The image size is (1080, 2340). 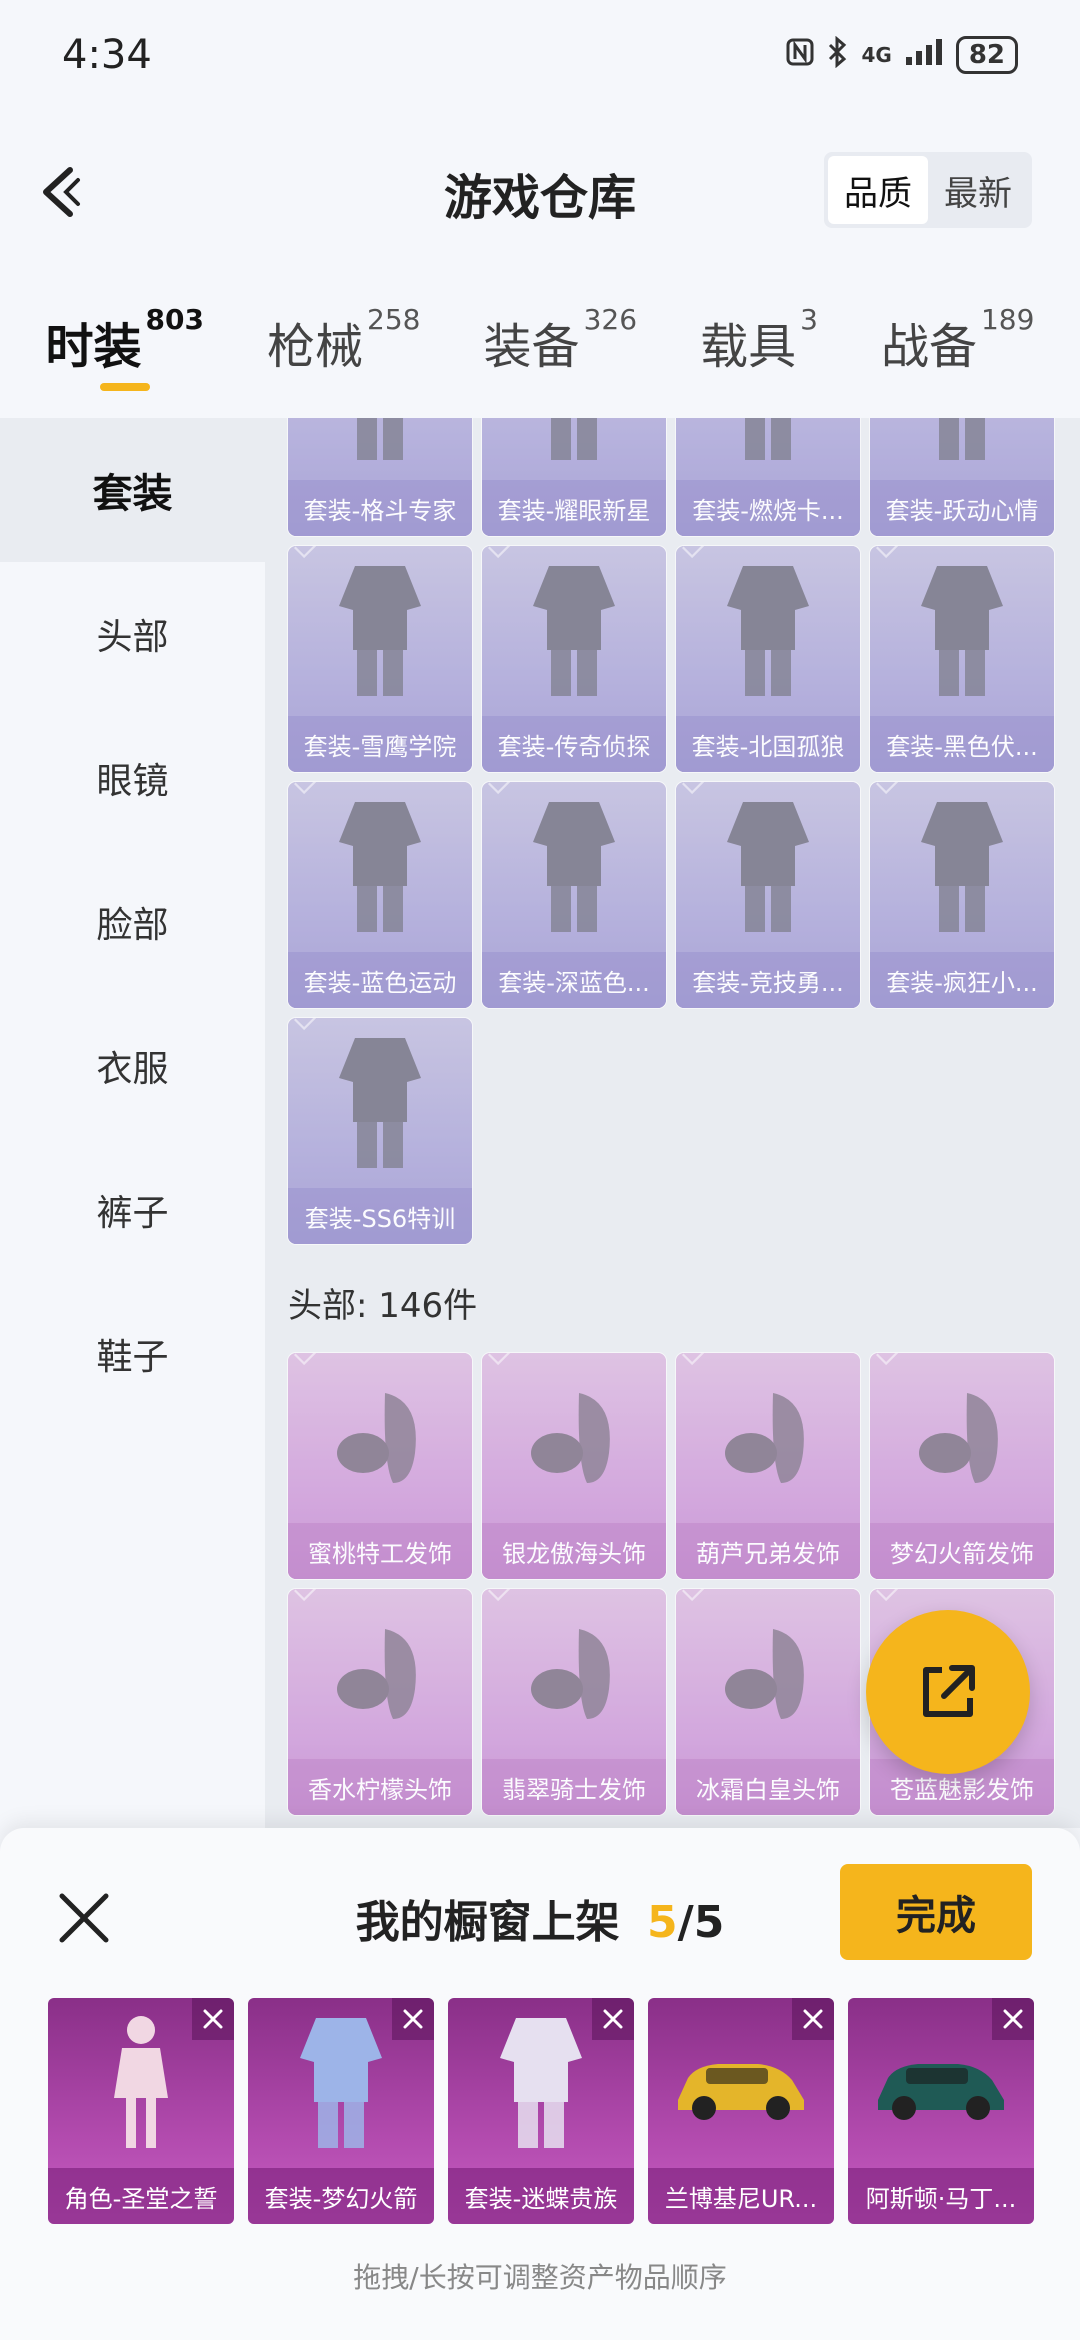 What do you see at coordinates (132, 490) in the screenshot?
I see `sidebar-item-suit: 套装` at bounding box center [132, 490].